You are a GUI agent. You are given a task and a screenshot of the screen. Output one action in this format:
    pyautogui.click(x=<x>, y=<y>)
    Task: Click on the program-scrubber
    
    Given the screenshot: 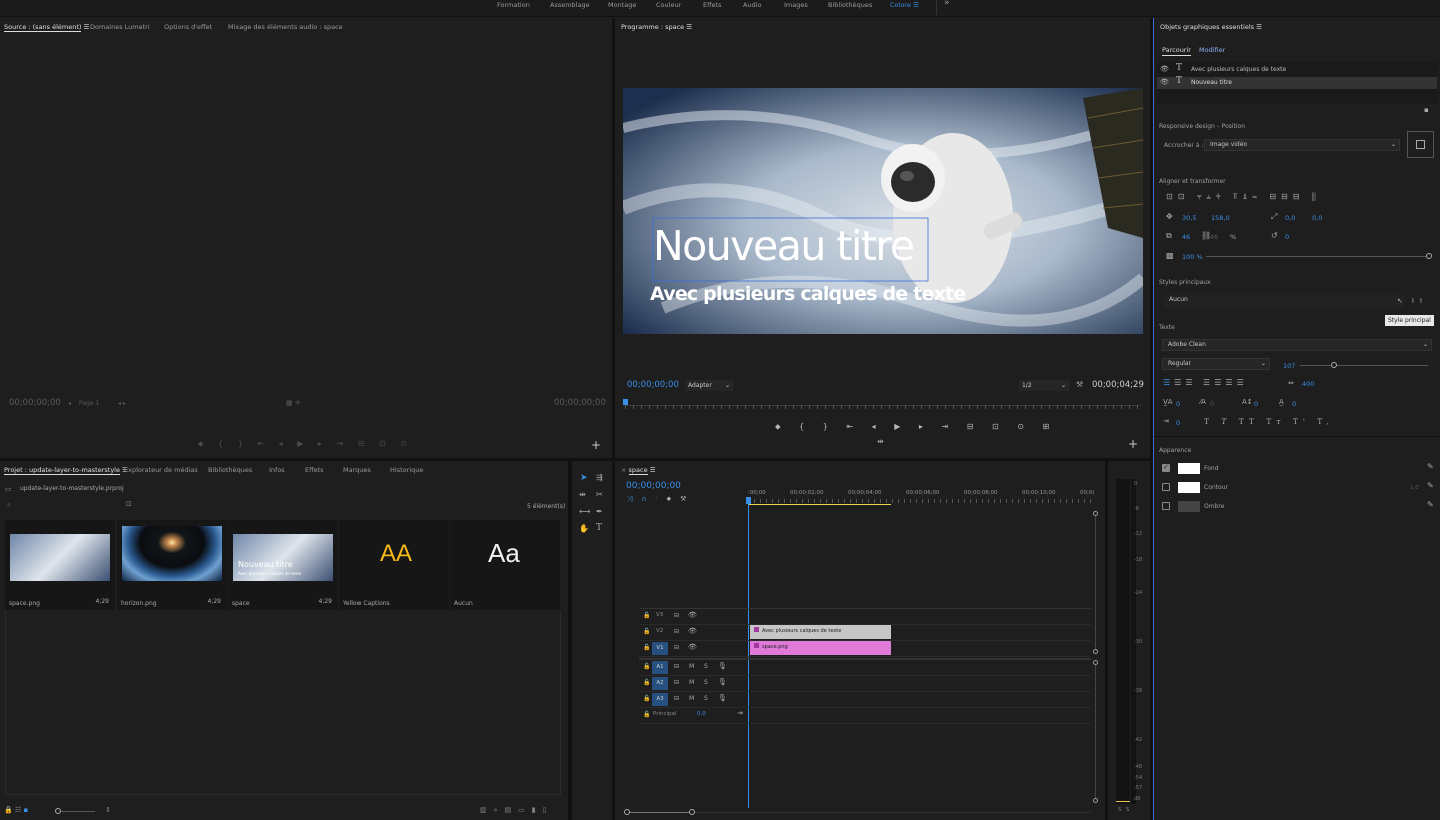 What is the action you would take?
    pyautogui.click(x=882, y=405)
    